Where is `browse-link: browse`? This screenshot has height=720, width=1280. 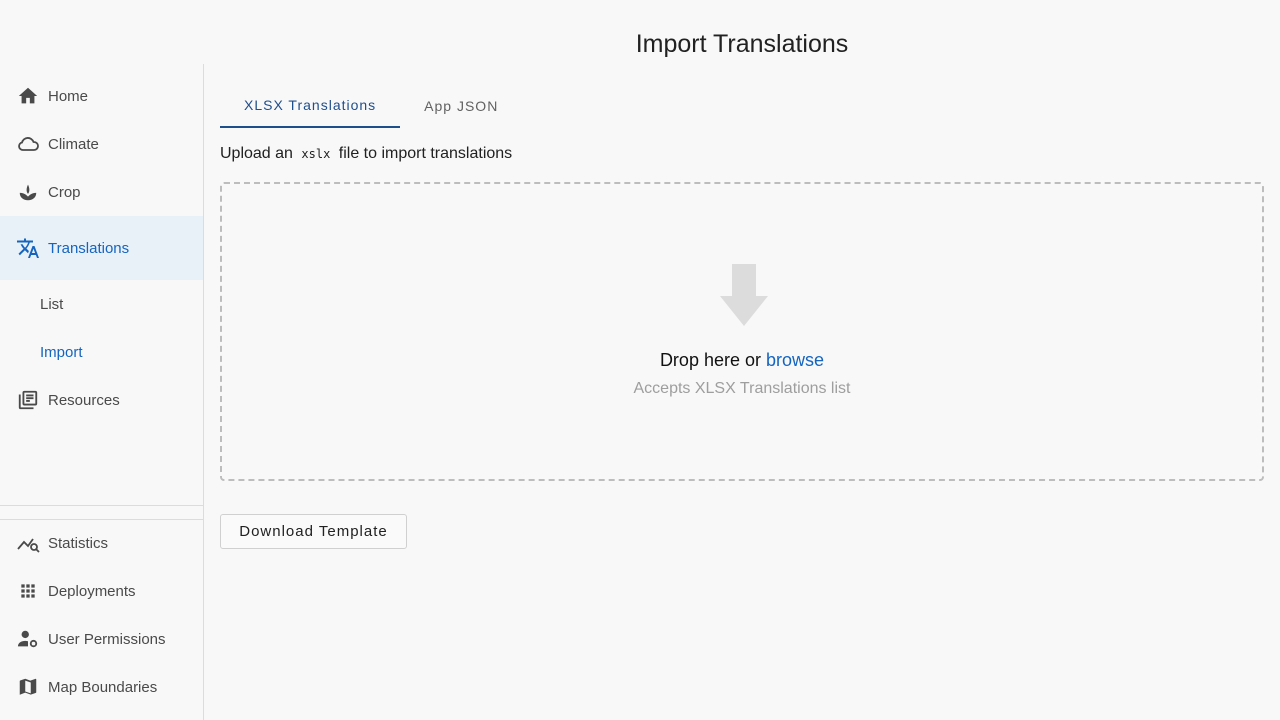 browse-link: browse is located at coordinates (795, 360).